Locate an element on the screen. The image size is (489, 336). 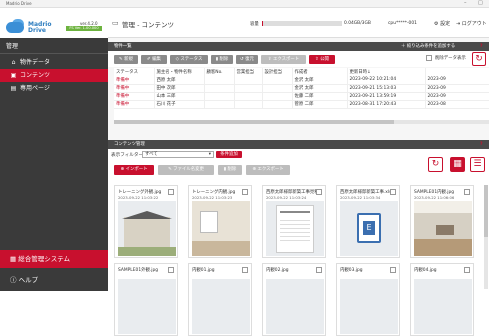
table-row: 準備中 石川 花子 菅原 二郎 2023-08-31 17:20:43 2023-08 is located at coordinates (301, 104).